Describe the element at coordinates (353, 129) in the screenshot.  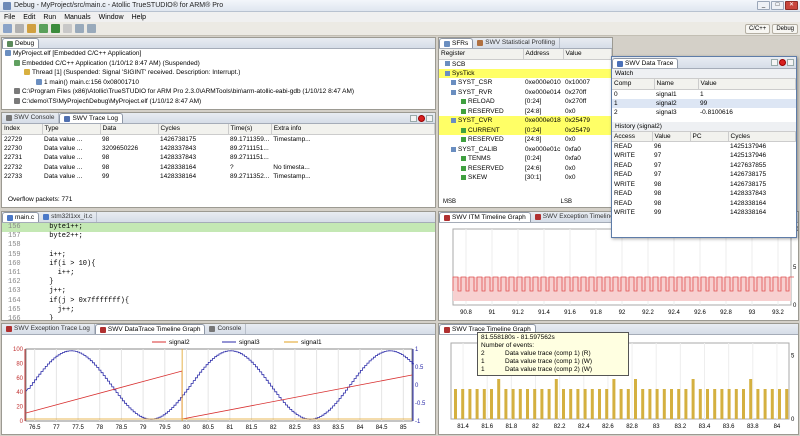
I see `column-header: Extra info` at that location.